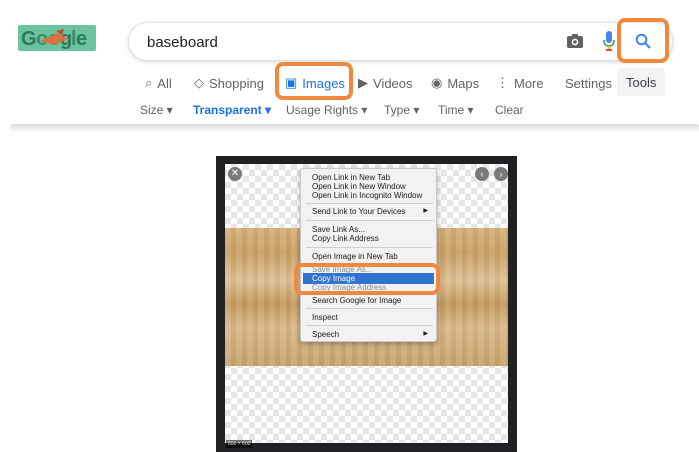  What do you see at coordinates (401, 110) in the screenshot?
I see `filter-type: Type ▾` at bounding box center [401, 110].